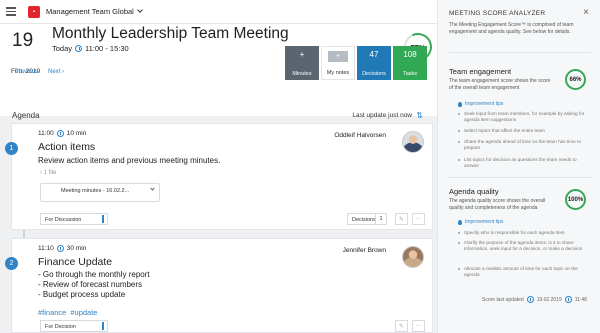 The width and height of the screenshot is (600, 333). I want to click on item-time: 11:10, so click(46, 248).